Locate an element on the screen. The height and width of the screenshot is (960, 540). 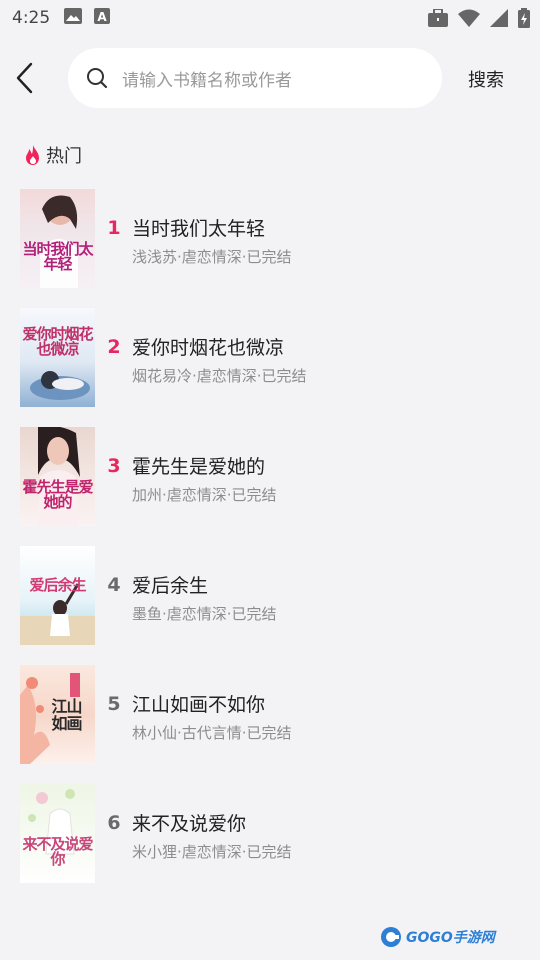
book-meta: 林小仙·古代言情·已完结 is located at coordinates (212, 733).